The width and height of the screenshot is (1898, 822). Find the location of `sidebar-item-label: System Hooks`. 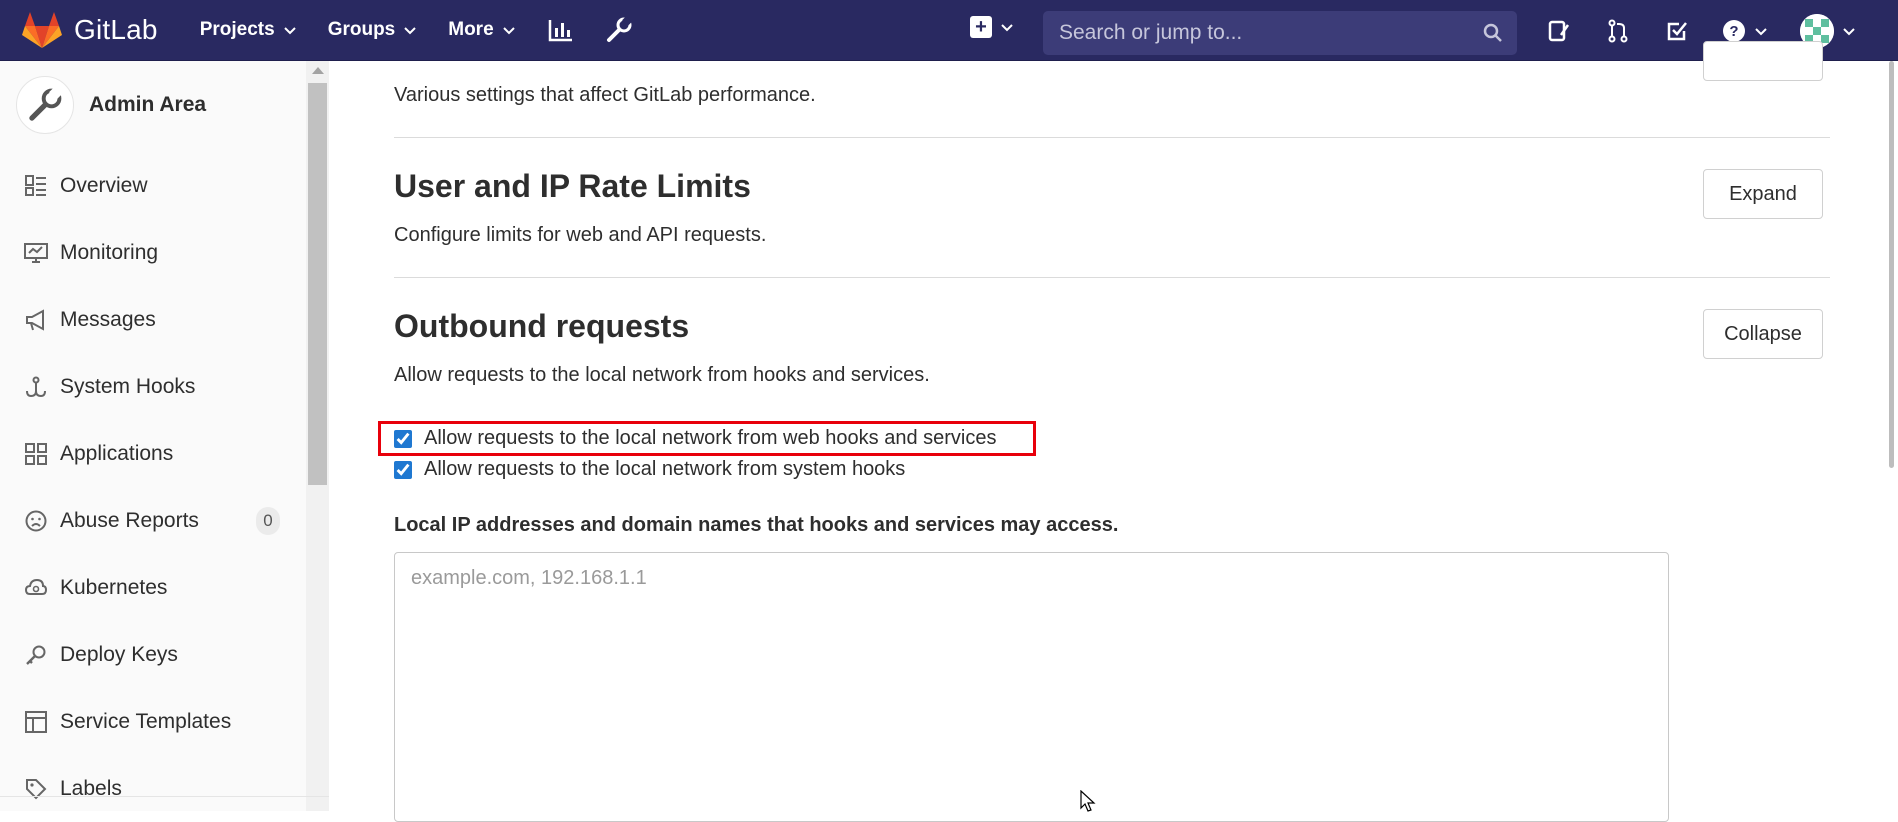

sidebar-item-label: System Hooks is located at coordinates (128, 386).